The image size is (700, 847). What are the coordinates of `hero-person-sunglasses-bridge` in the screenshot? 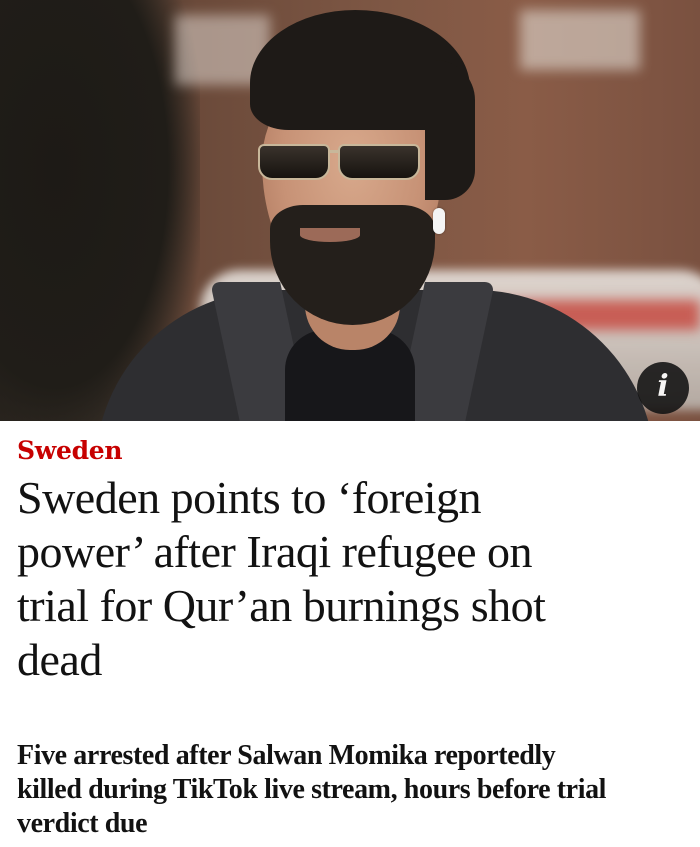 It's located at (334, 151).